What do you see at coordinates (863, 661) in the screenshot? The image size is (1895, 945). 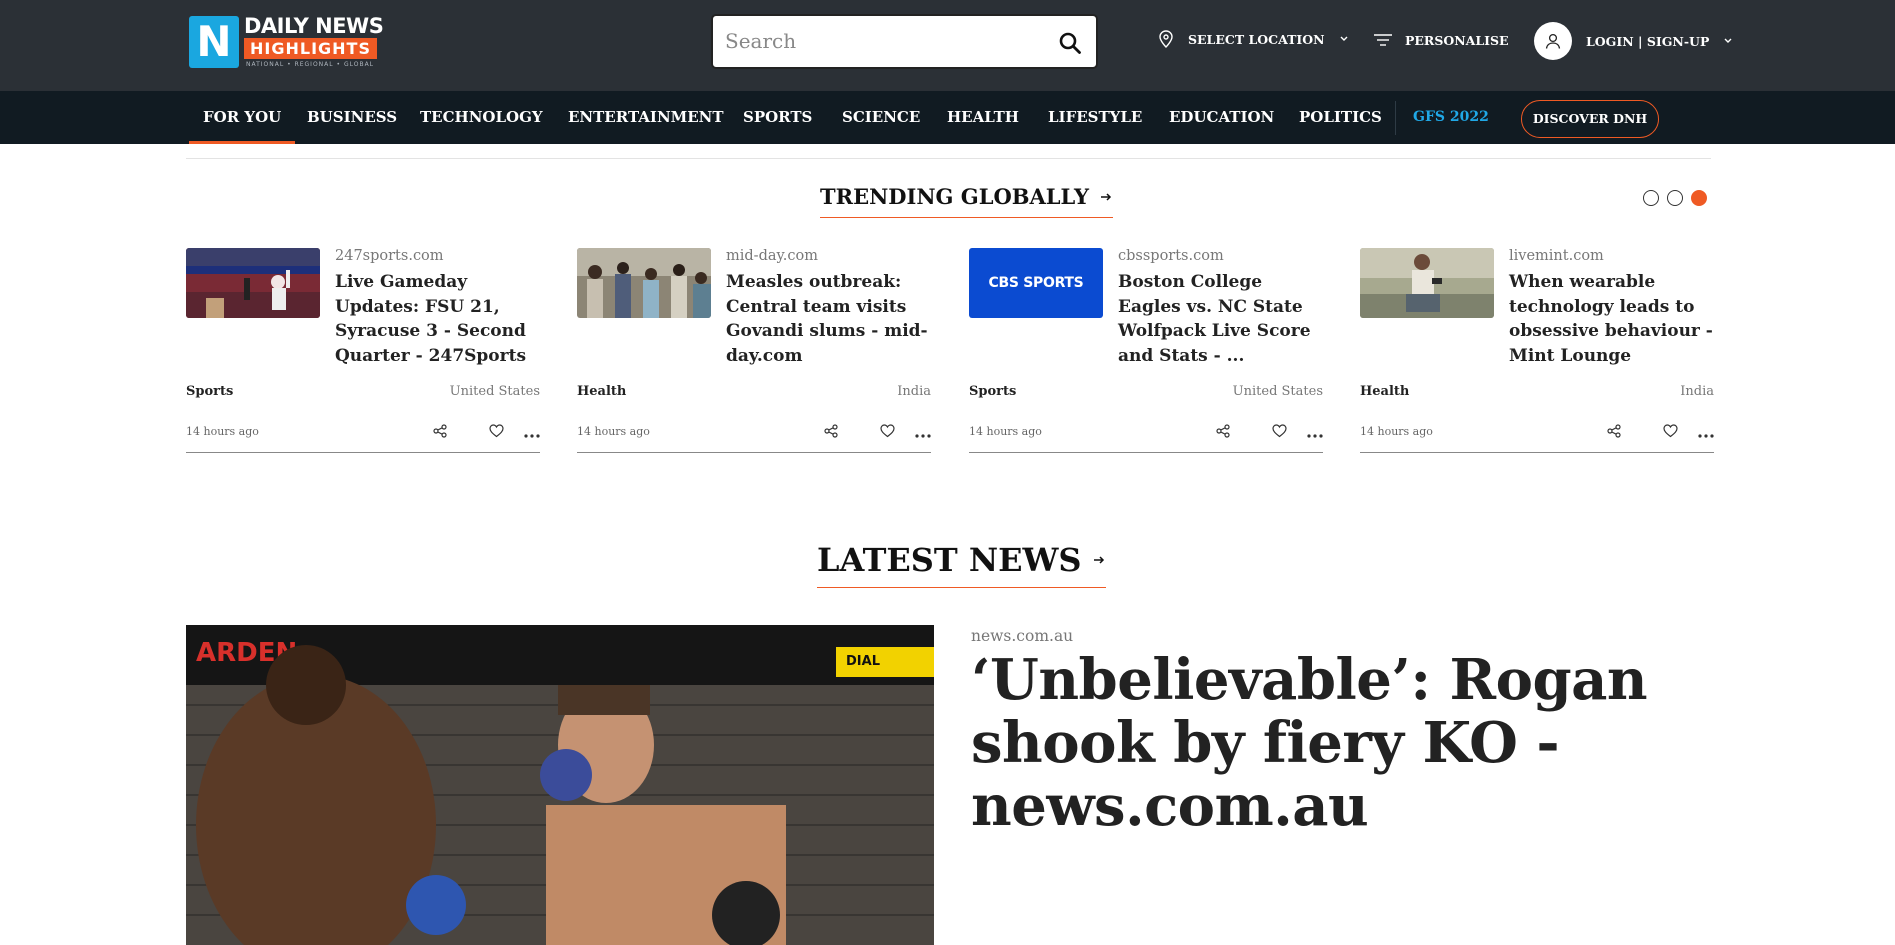 I see `sponsor-banner-text: DIAL` at bounding box center [863, 661].